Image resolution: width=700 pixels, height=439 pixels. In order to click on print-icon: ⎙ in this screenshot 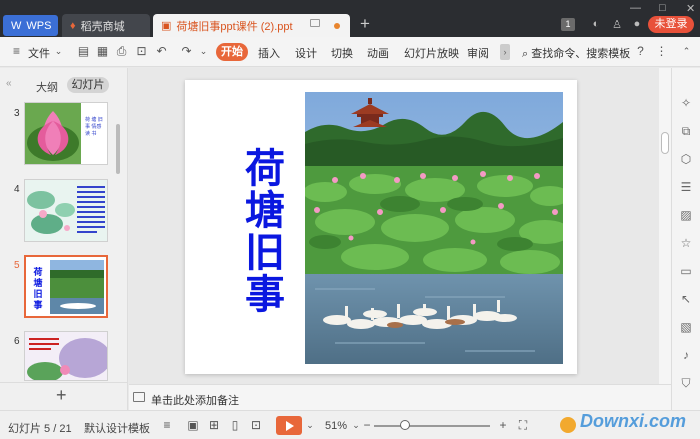, I will do `click(121, 51)`.